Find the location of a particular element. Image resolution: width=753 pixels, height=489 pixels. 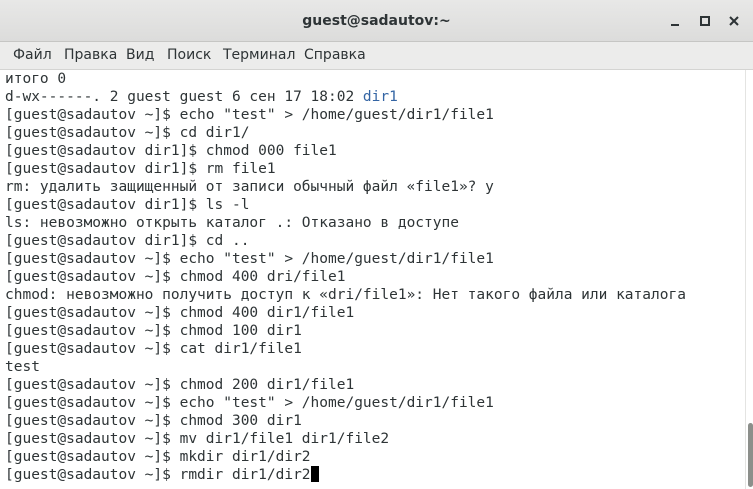

terminal-line: [guest@sadautov ~]$ chmod 300 dir1 is located at coordinates (153, 421).